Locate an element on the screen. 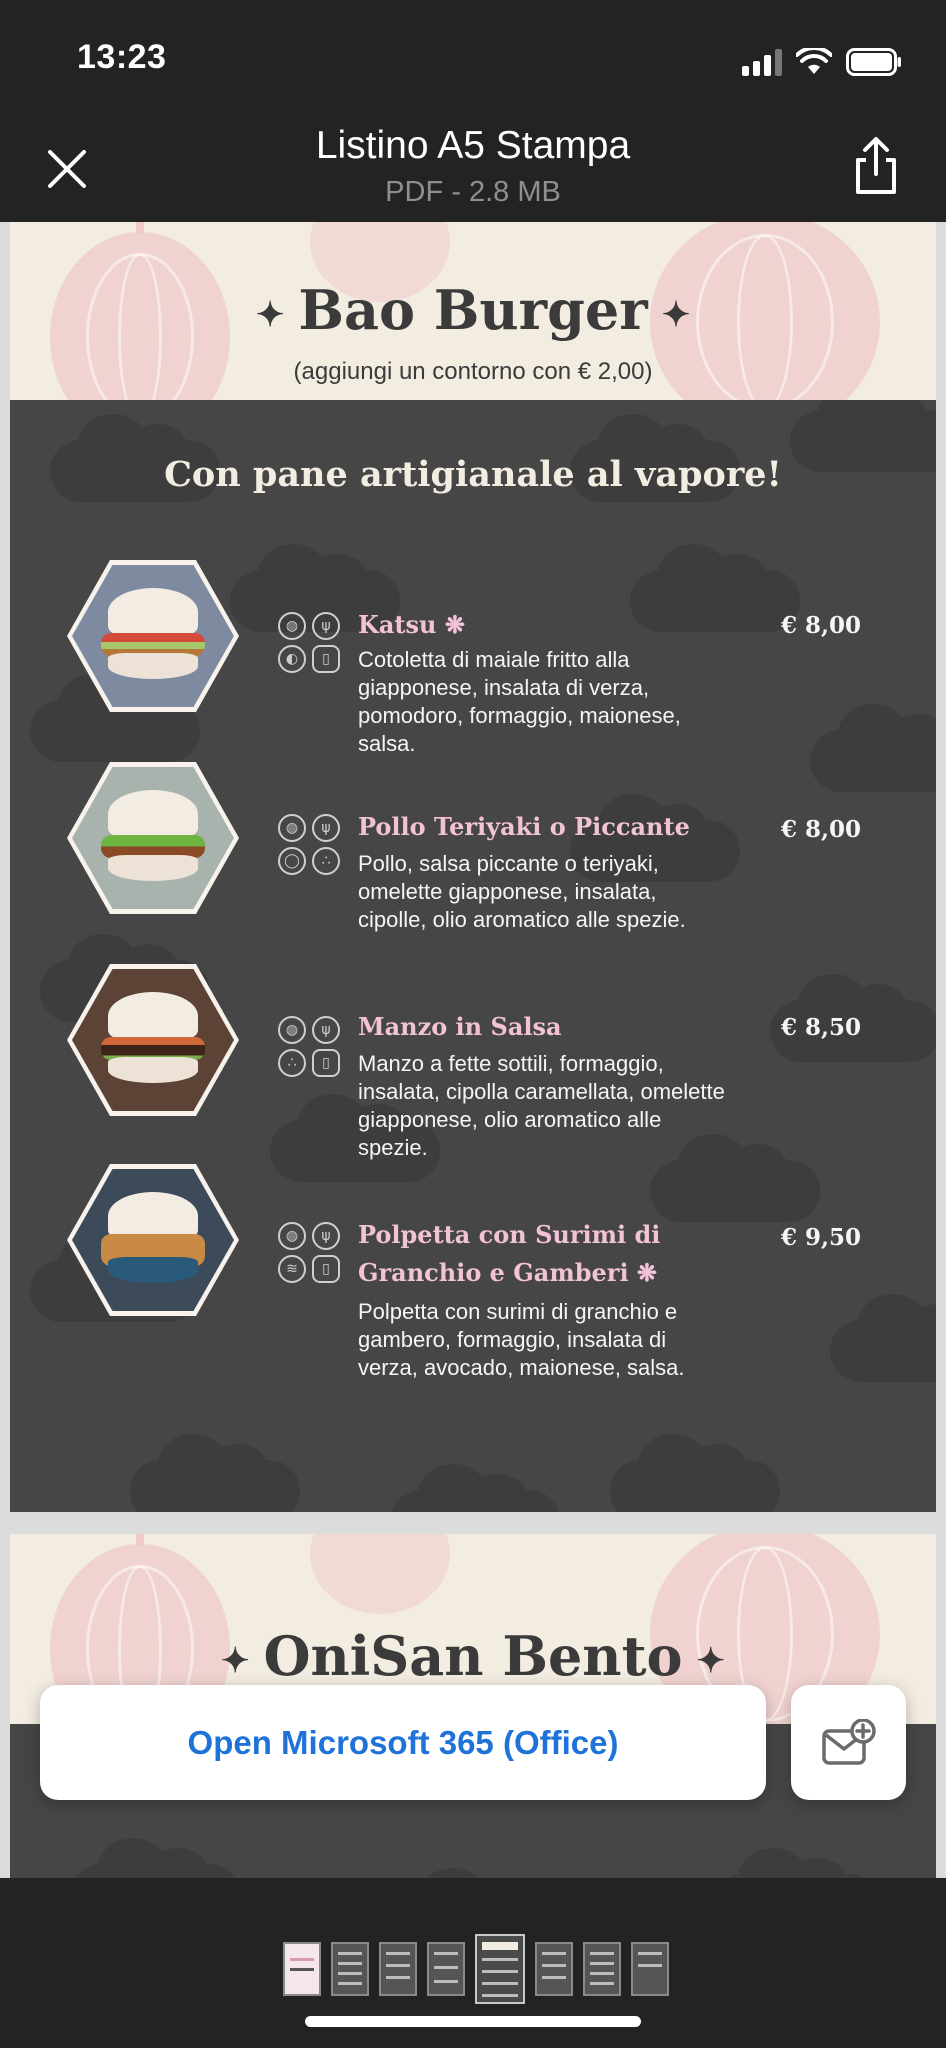 The height and width of the screenshot is (2048, 946). status-time: 13:23 is located at coordinates (122, 57).